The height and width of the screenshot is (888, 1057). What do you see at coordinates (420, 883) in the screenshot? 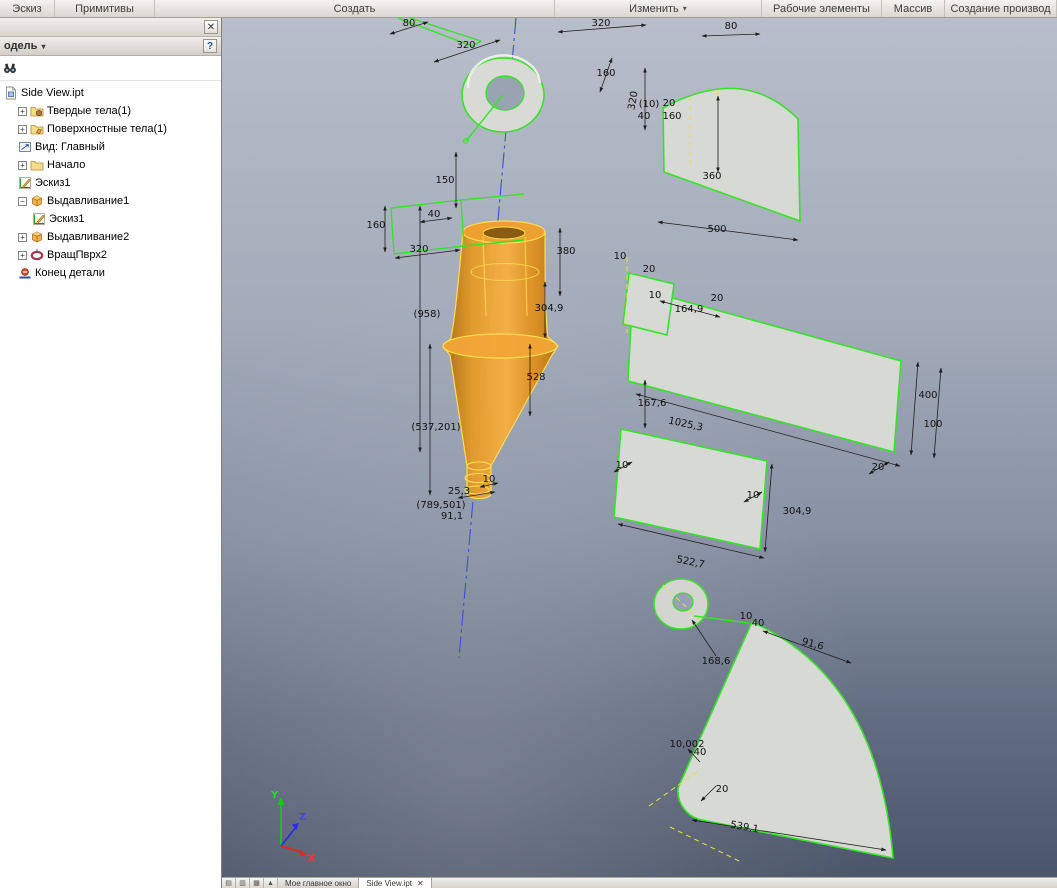
I see `close-tab-icon: ✕` at bounding box center [420, 883].